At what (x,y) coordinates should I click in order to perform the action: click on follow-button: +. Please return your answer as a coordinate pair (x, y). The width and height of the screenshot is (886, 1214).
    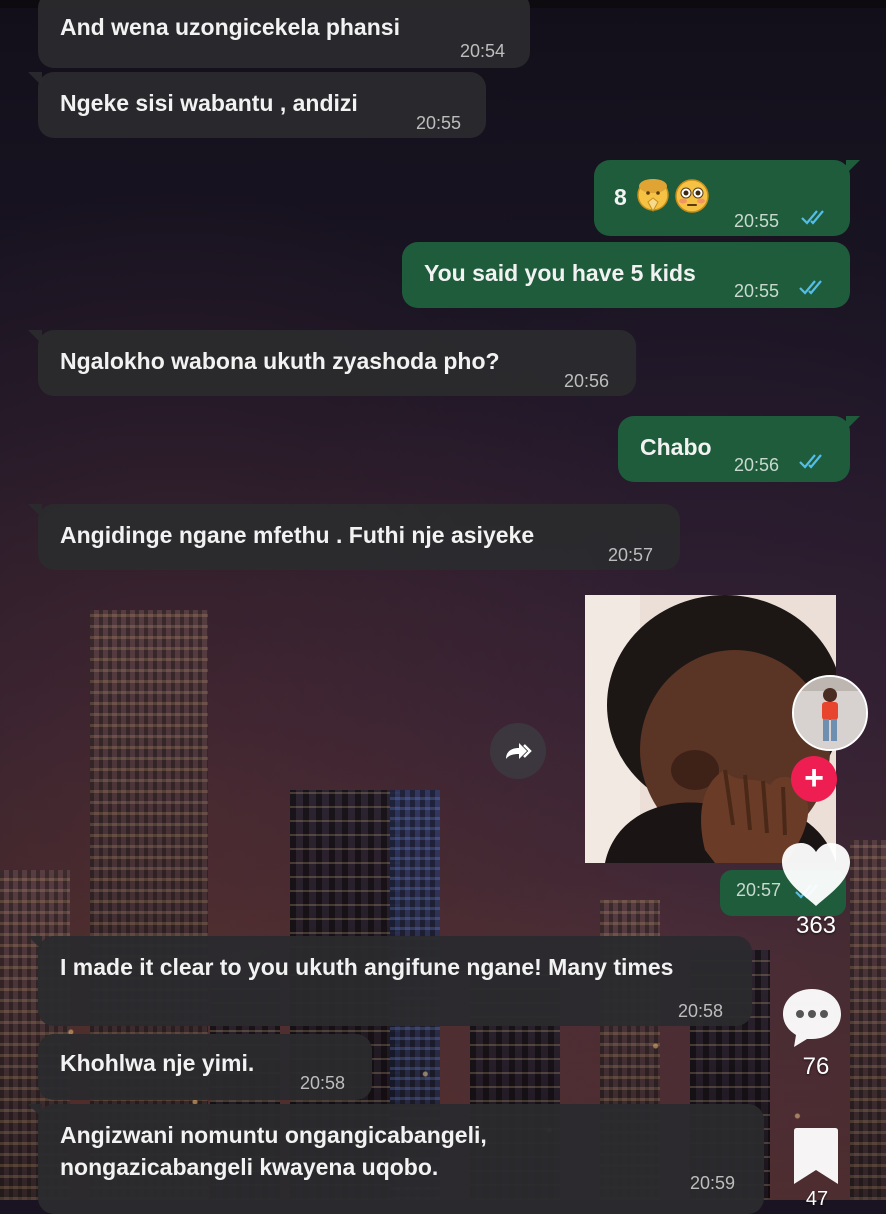
    Looking at the image, I should click on (814, 779).